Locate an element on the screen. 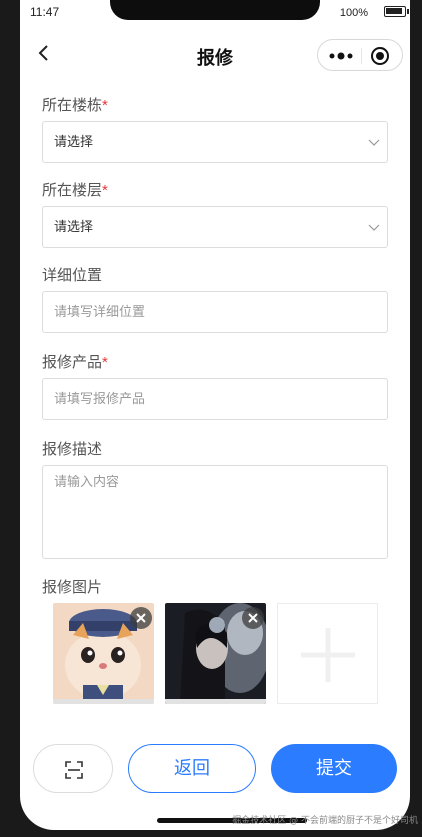 The width and height of the screenshot is (422, 837). description-textarea: 请输入内容 is located at coordinates (215, 512).